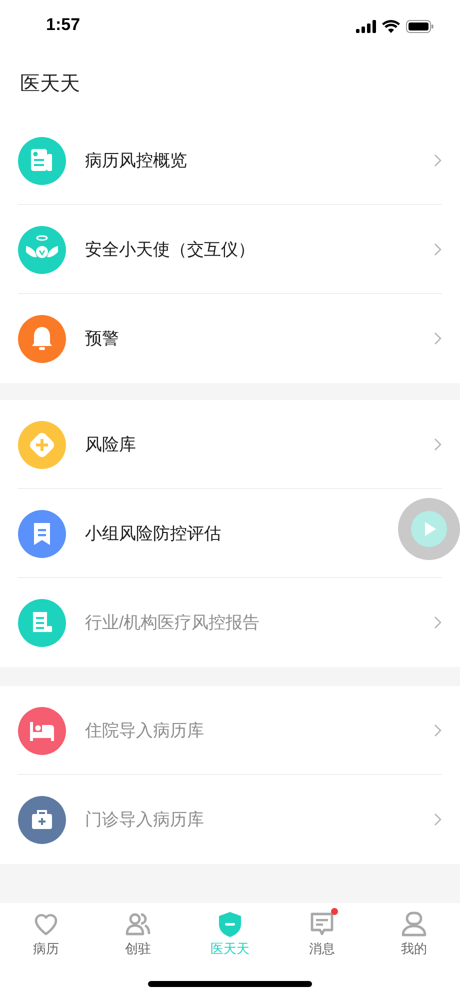 Image resolution: width=460 pixels, height=996 pixels. What do you see at coordinates (138, 934) in the screenshot?
I see `tab-item: 创驻` at bounding box center [138, 934].